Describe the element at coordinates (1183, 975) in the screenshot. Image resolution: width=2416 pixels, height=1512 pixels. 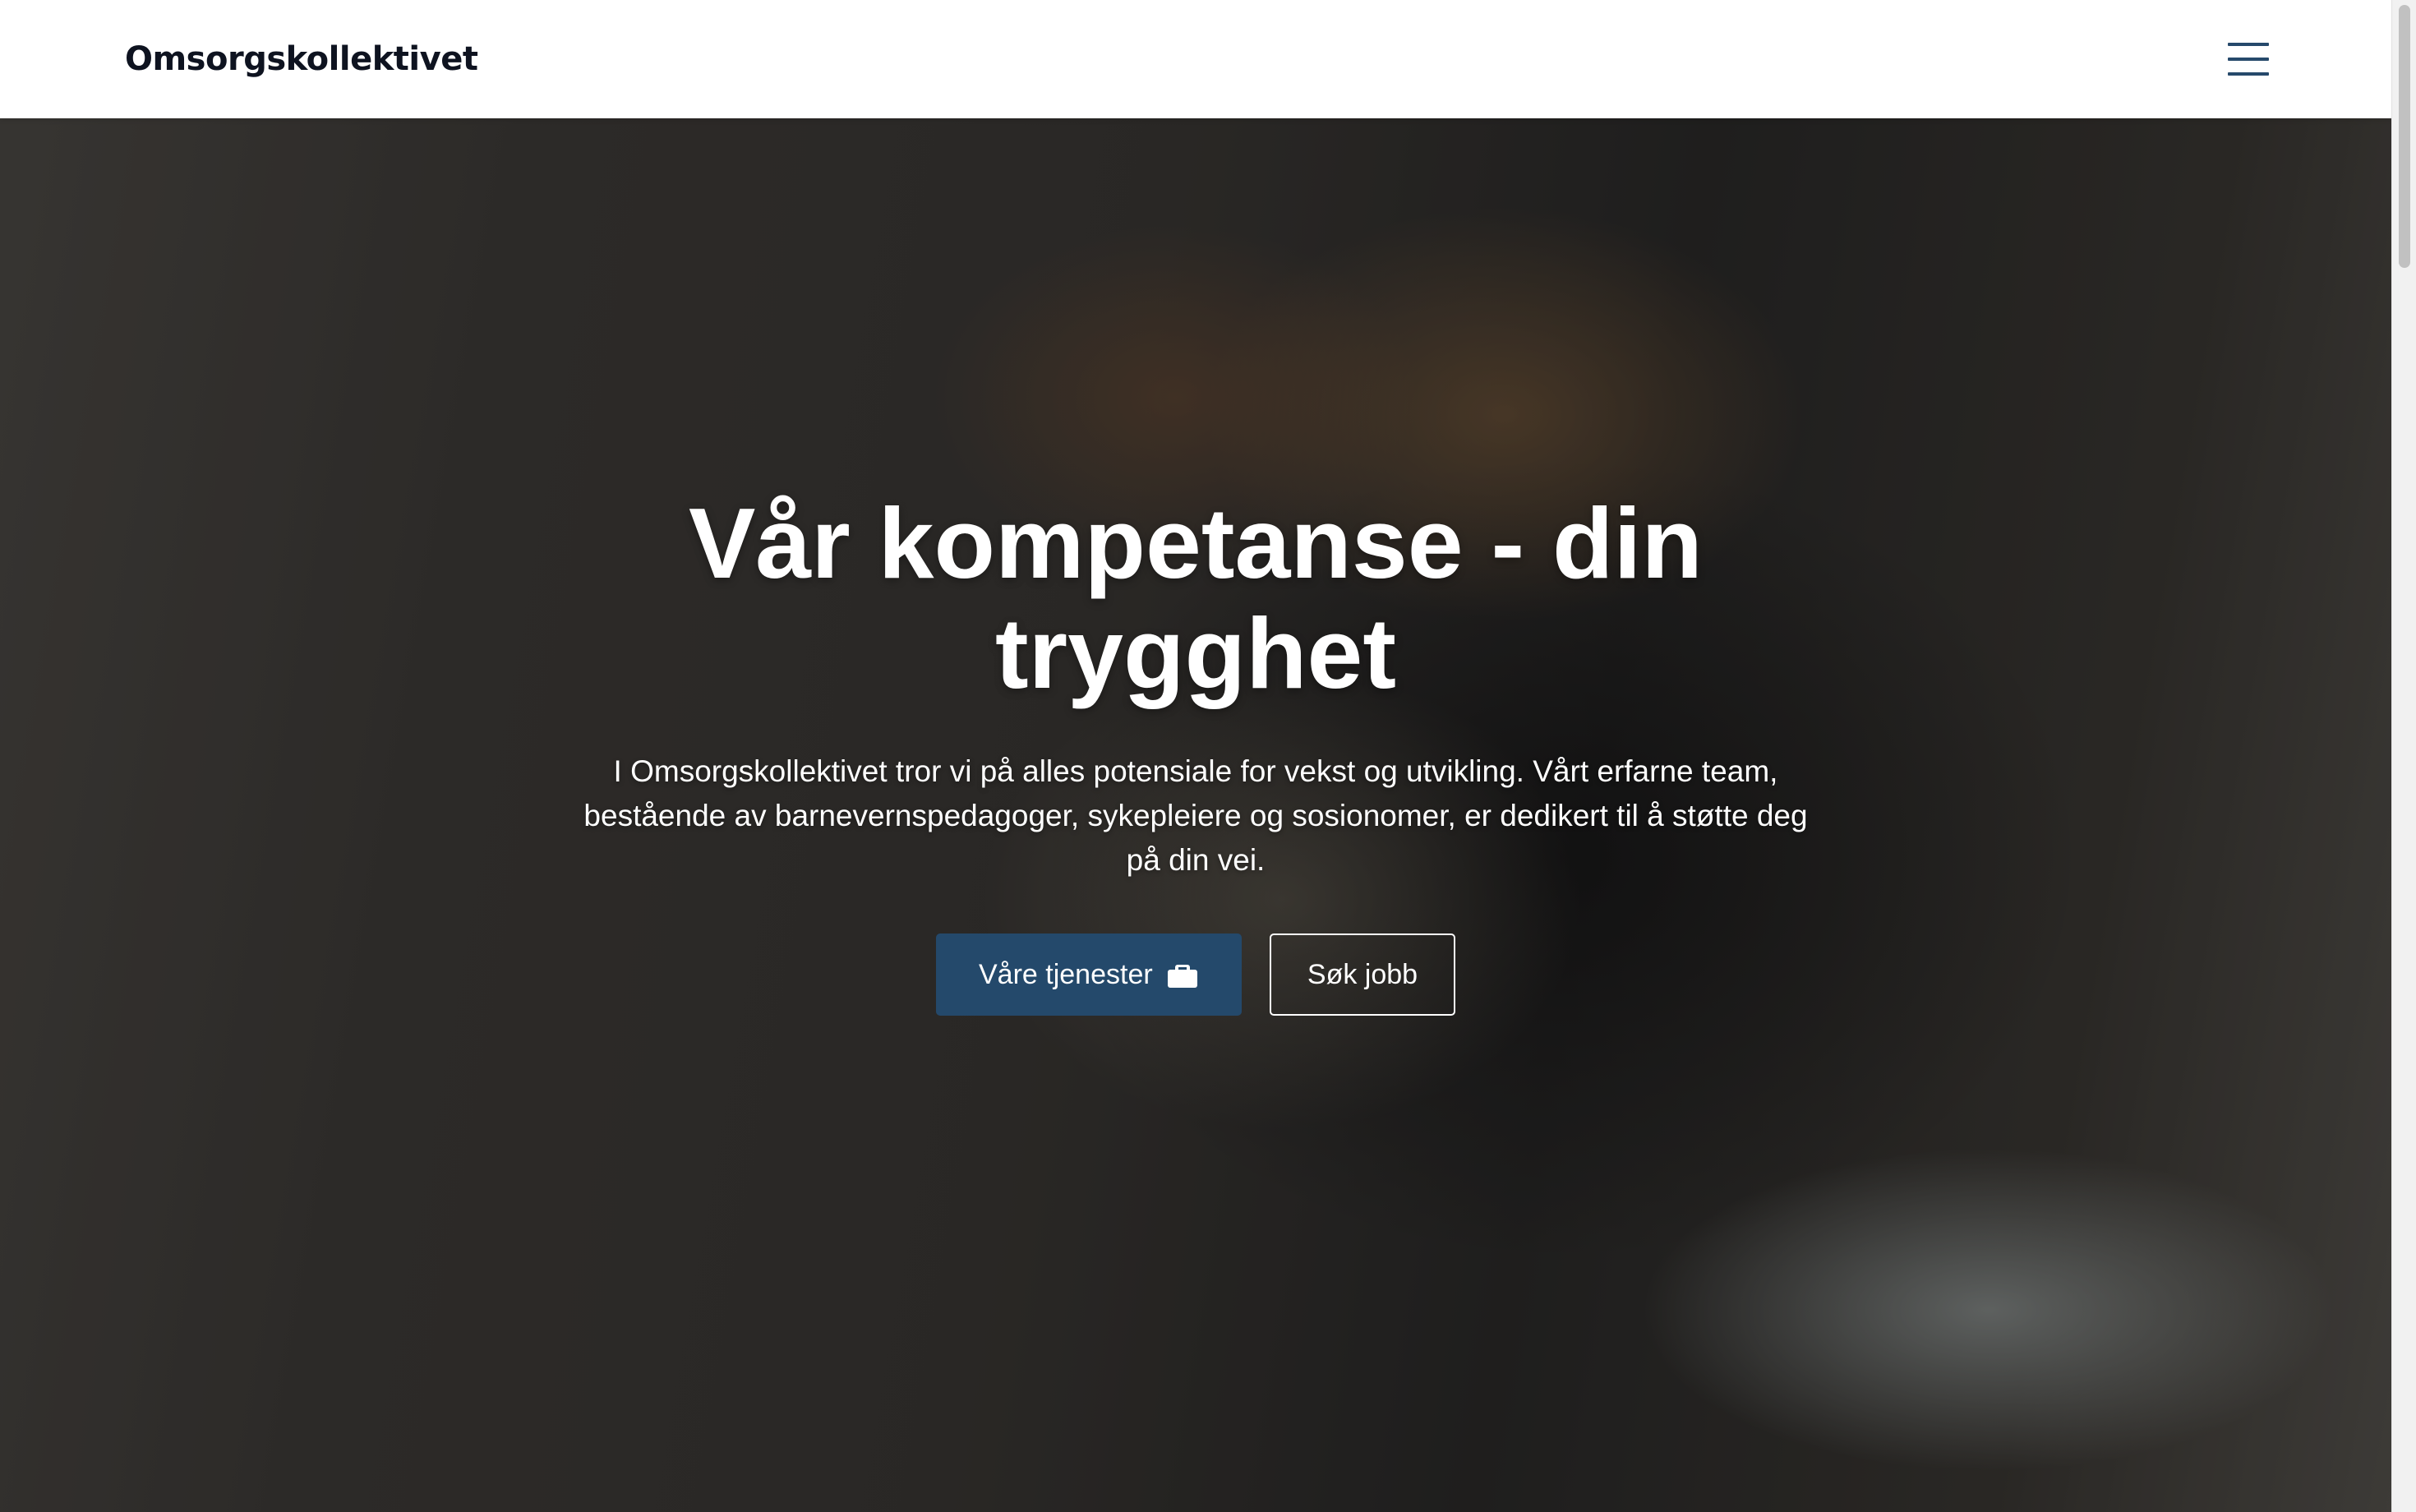
I see `briefcase-icon` at that location.